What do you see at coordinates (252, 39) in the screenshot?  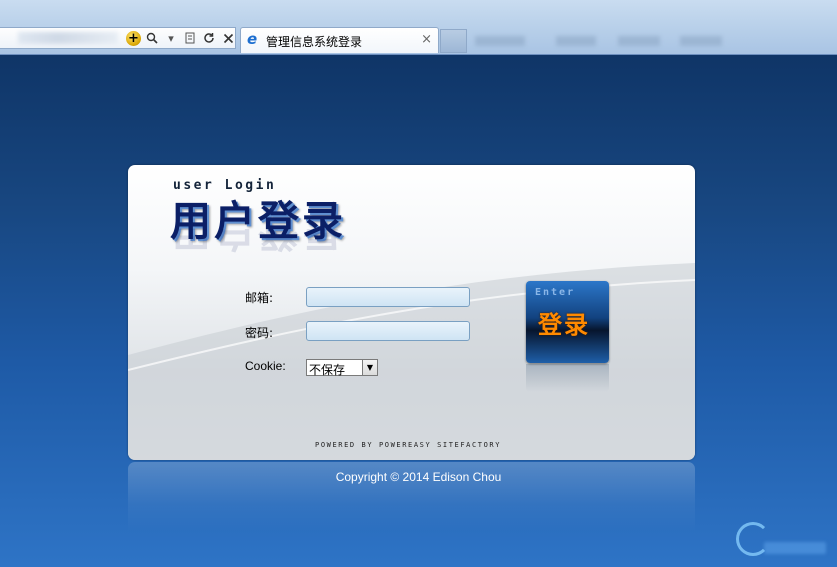 I see `ie-logo-icon: e` at bounding box center [252, 39].